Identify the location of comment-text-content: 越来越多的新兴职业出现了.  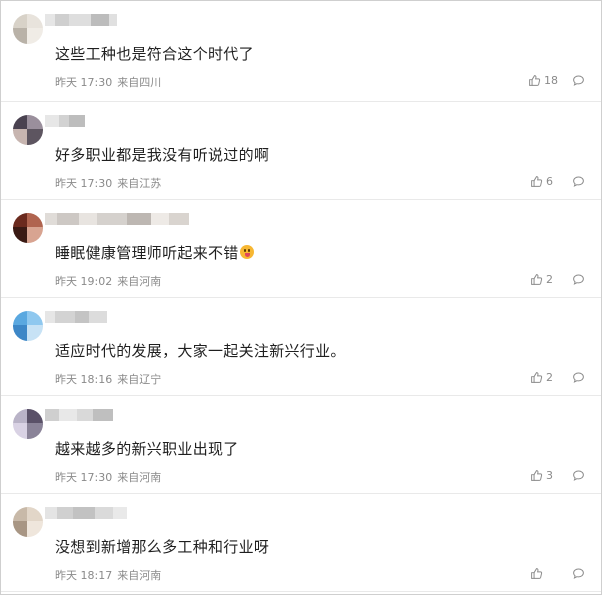
(147, 449).